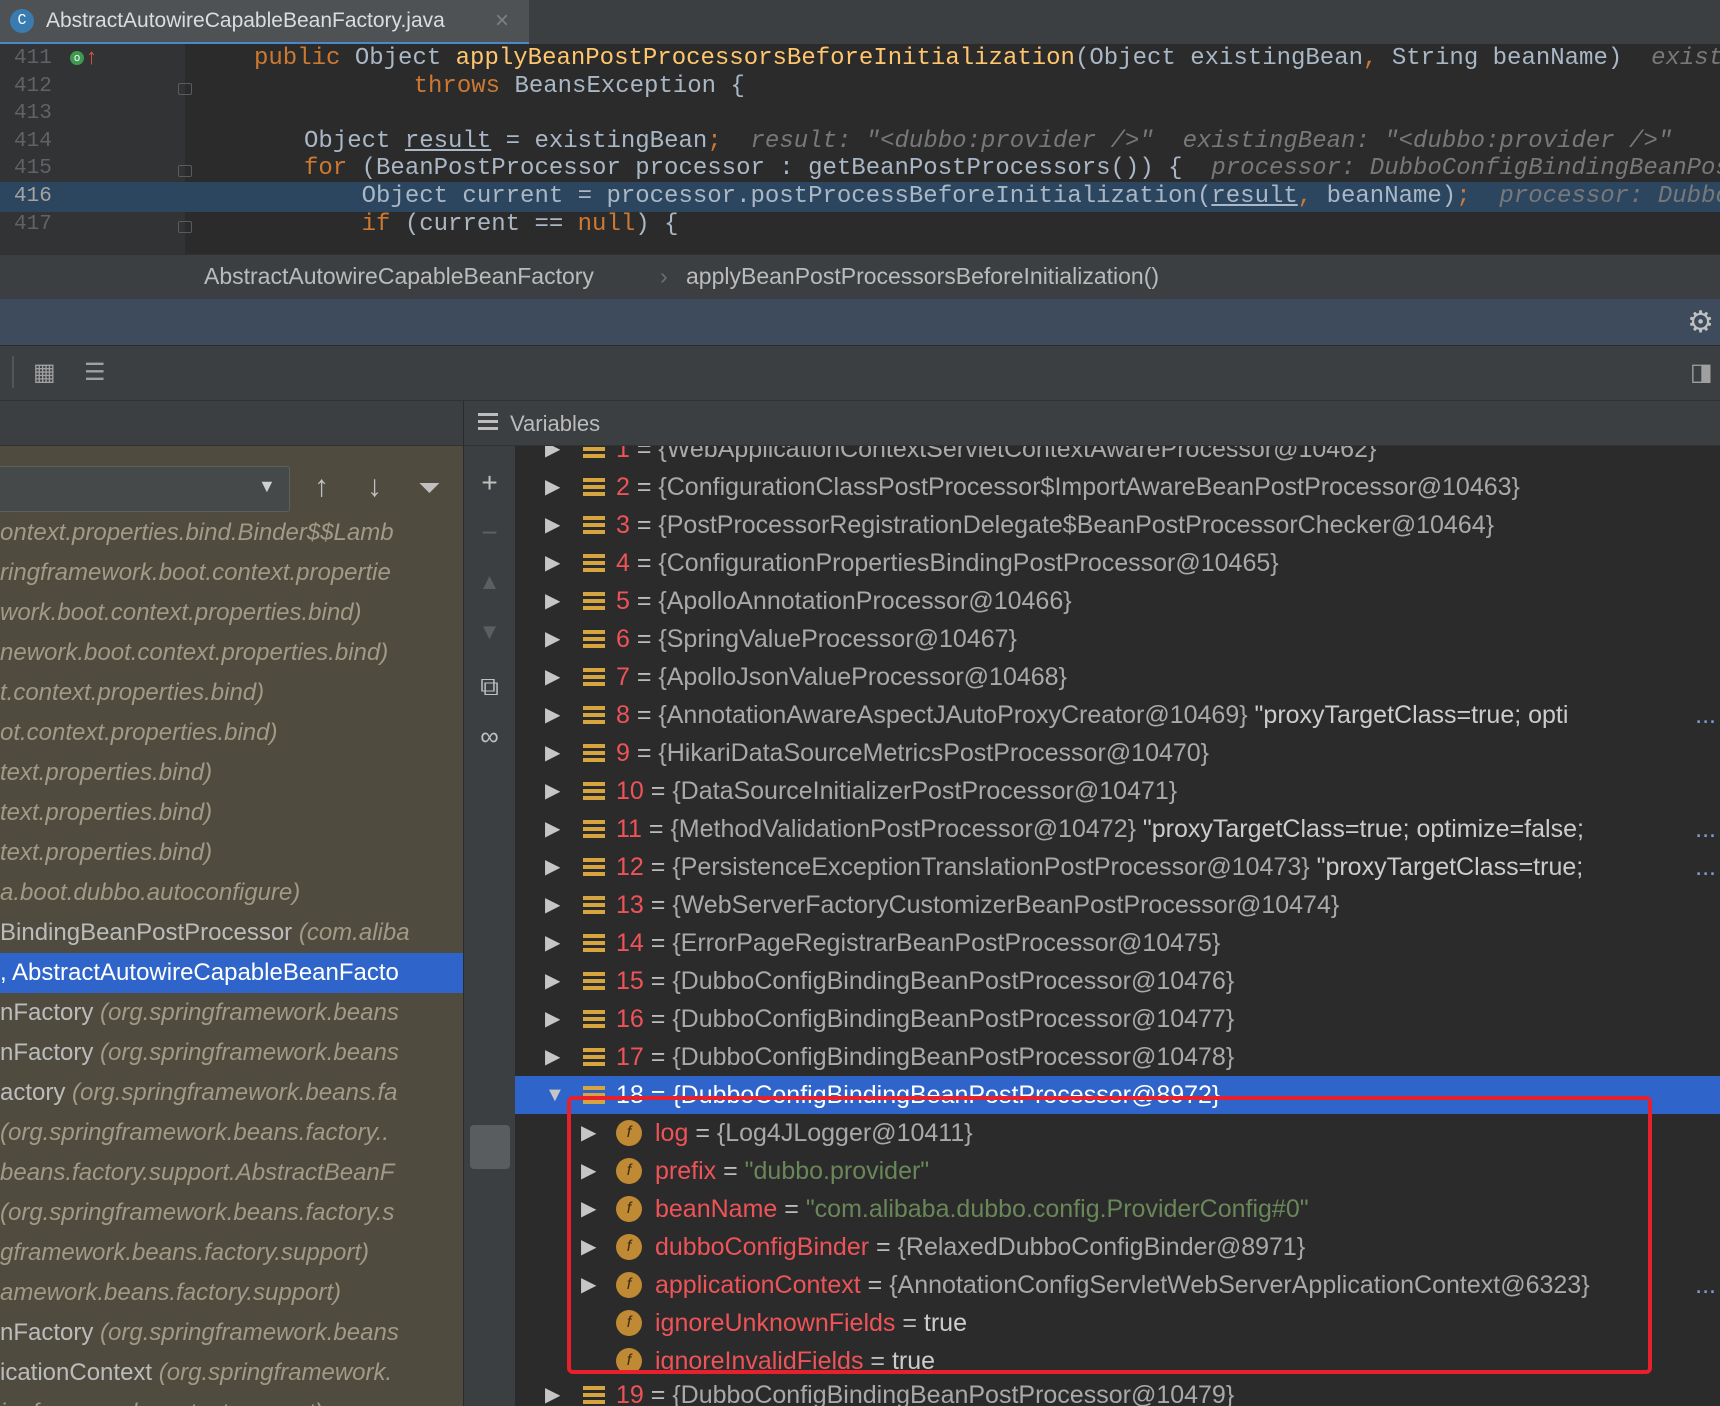  Describe the element at coordinates (231, 1213) in the screenshot. I see `frame-item: (org.springframework.beans.factory.s` at that location.